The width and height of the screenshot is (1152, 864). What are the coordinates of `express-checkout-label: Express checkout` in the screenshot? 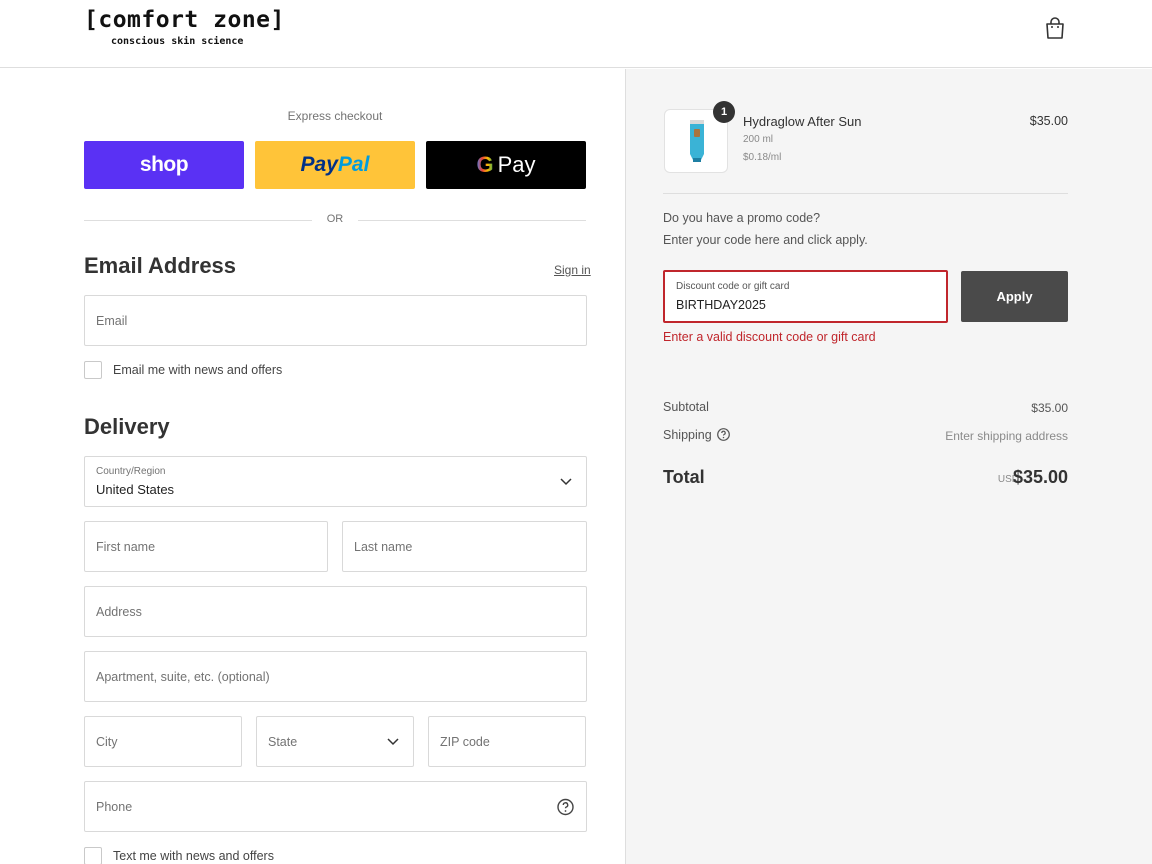 It's located at (335, 116).